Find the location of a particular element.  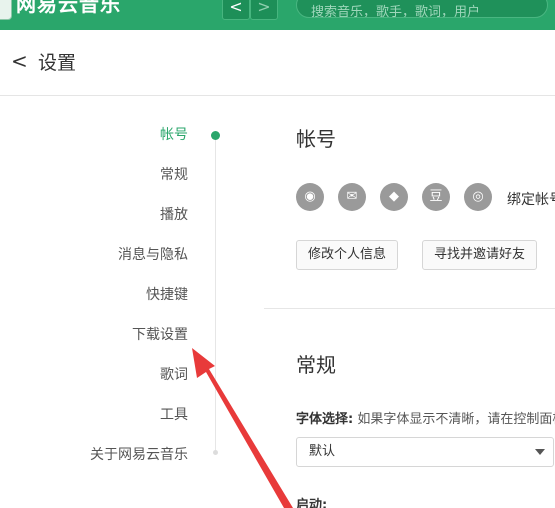

menu-item-tools: 工具 is located at coordinates (174, 415).